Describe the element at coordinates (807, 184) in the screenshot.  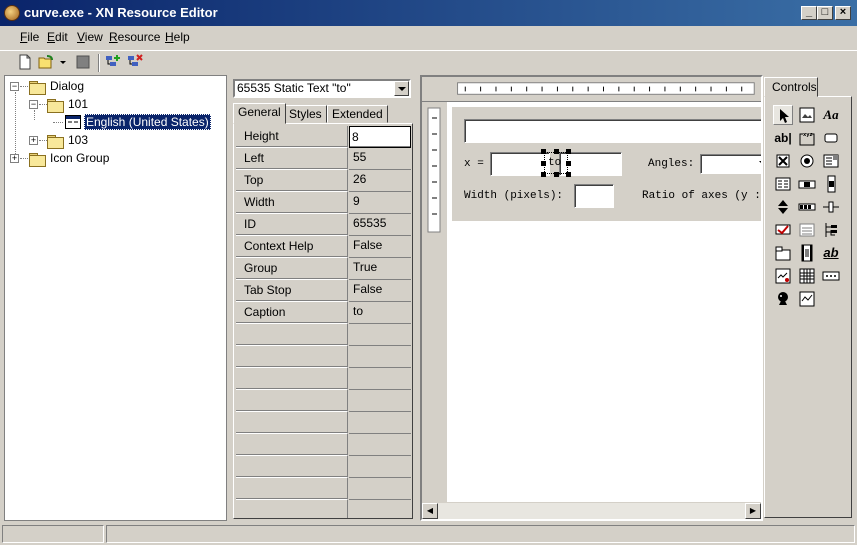
I see `horizontal-scrollbar-icon` at that location.